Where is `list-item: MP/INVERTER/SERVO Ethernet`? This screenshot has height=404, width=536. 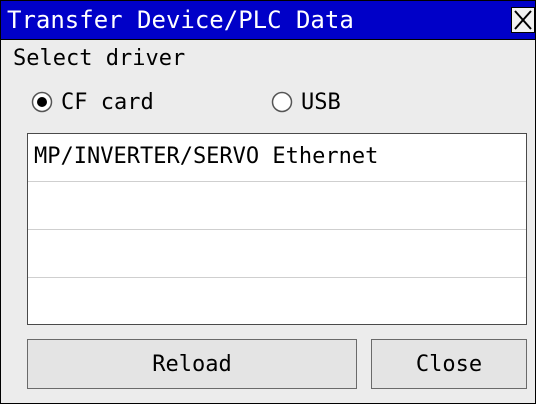 list-item: MP/INVERTER/SERVO Ethernet is located at coordinates (277, 158).